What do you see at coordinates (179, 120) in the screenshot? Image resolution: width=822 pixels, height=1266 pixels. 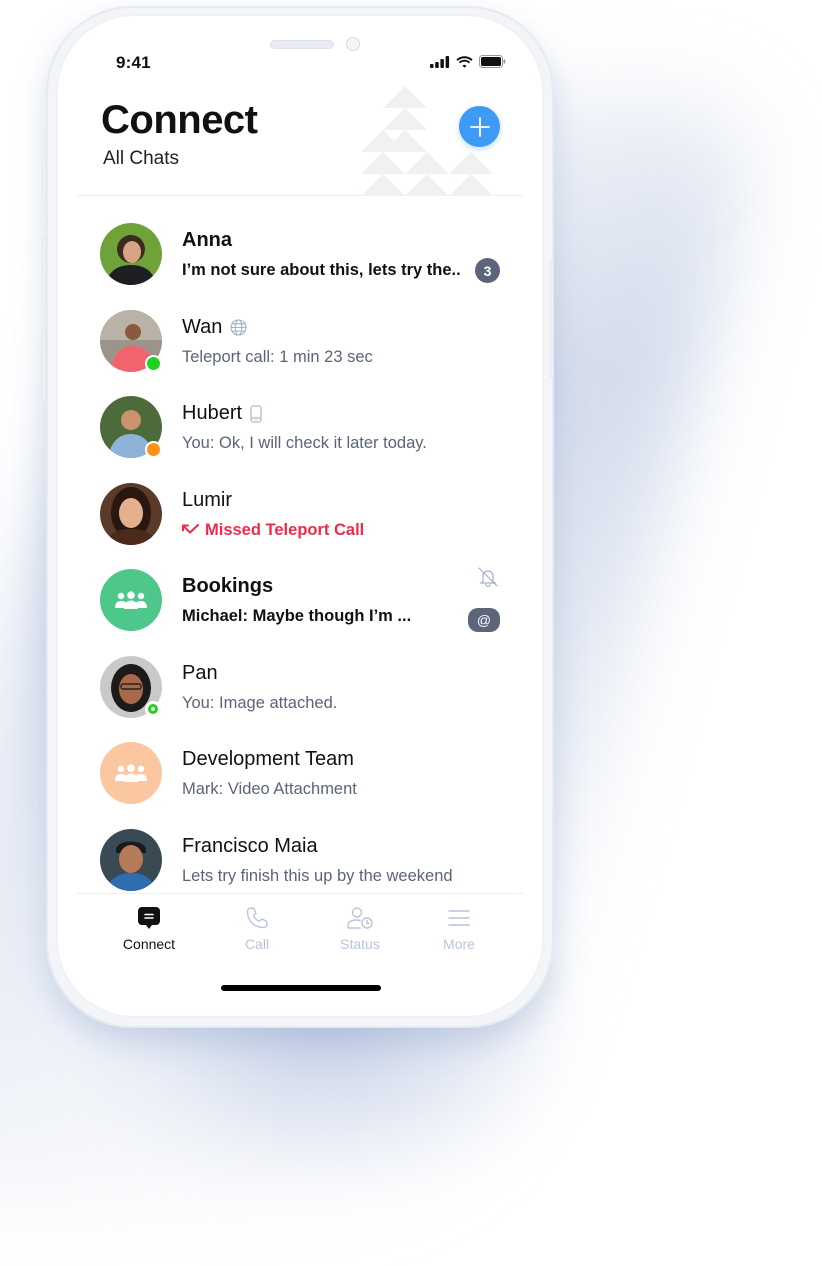 I see `page-title: Connect` at bounding box center [179, 120].